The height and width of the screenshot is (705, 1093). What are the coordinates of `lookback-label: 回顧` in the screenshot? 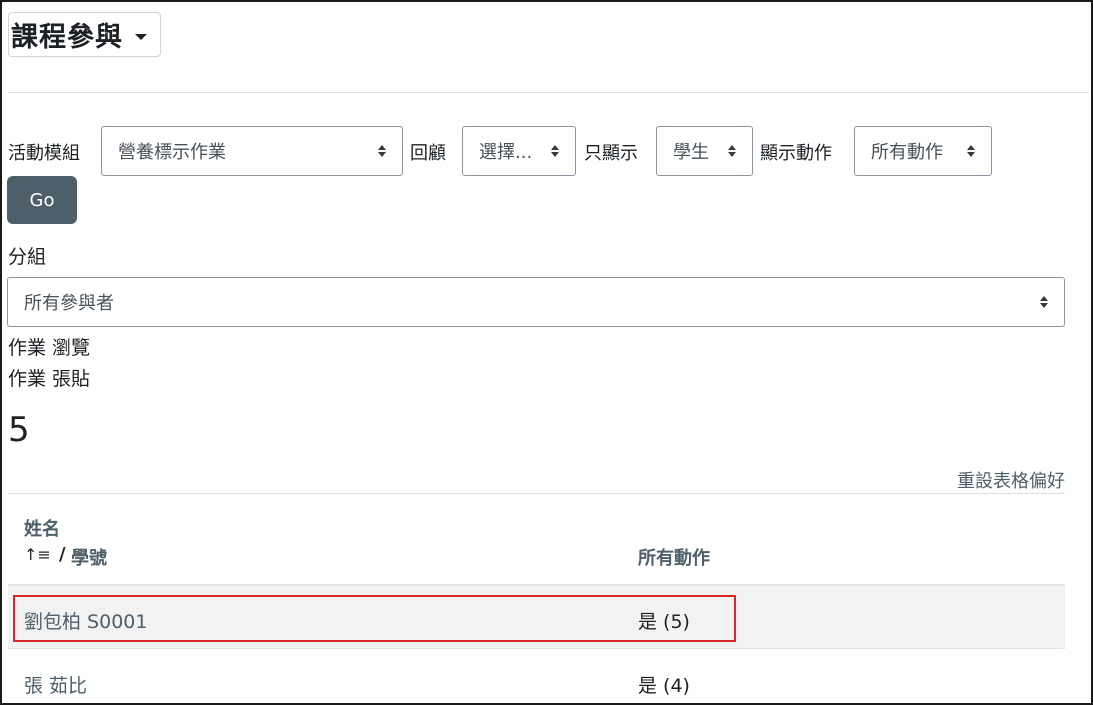 It's located at (428, 153).